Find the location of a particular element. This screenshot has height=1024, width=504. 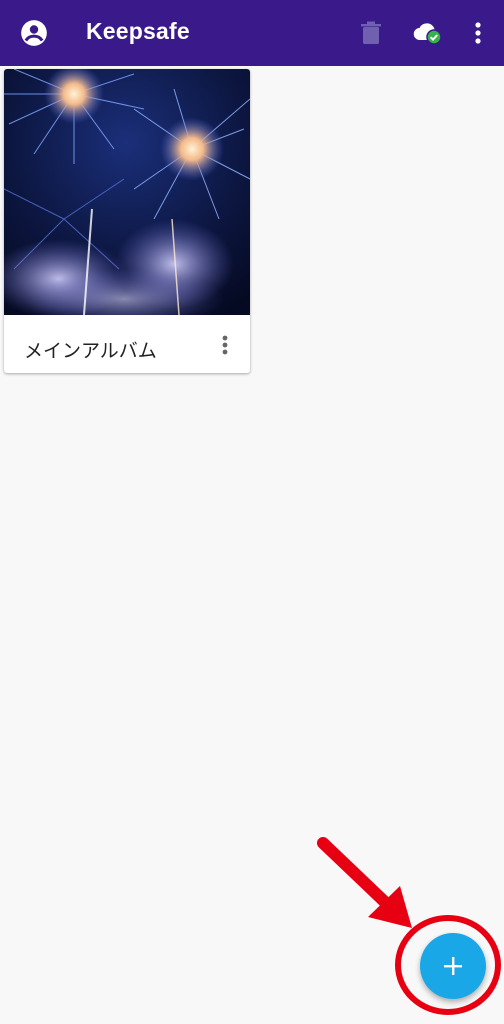

account-button is located at coordinates (34, 33).